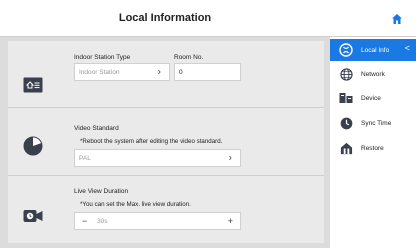  Describe the element at coordinates (346, 148) in the screenshot. I see `restore-icon` at that location.